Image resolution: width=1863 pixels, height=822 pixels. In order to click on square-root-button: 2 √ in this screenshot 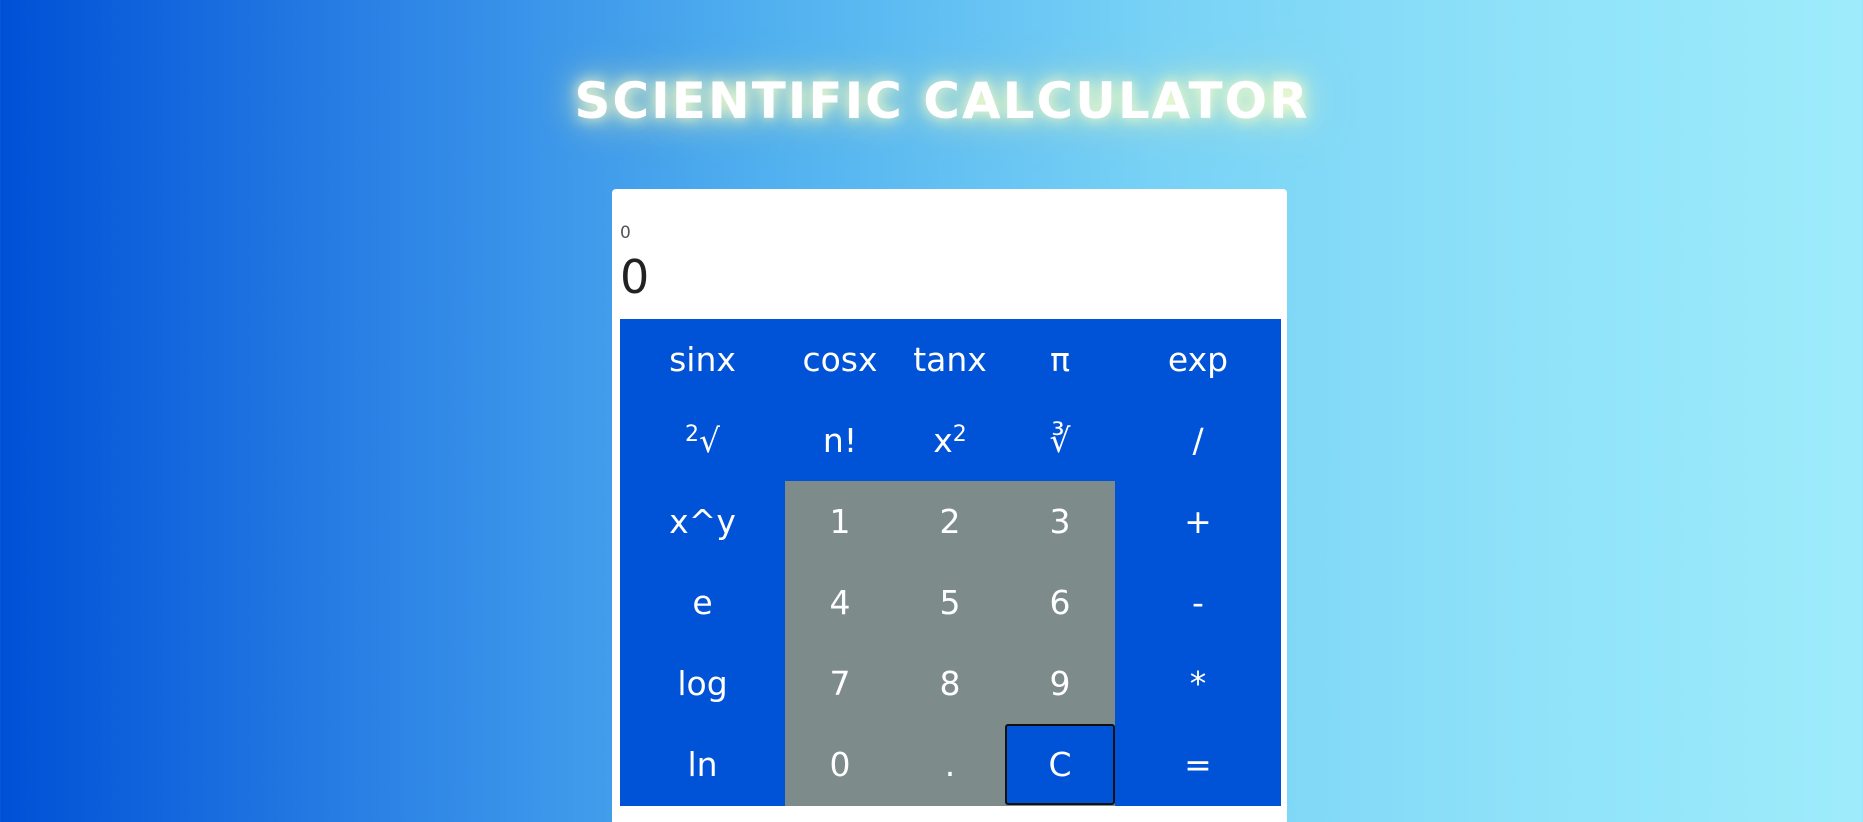, I will do `click(702, 440)`.